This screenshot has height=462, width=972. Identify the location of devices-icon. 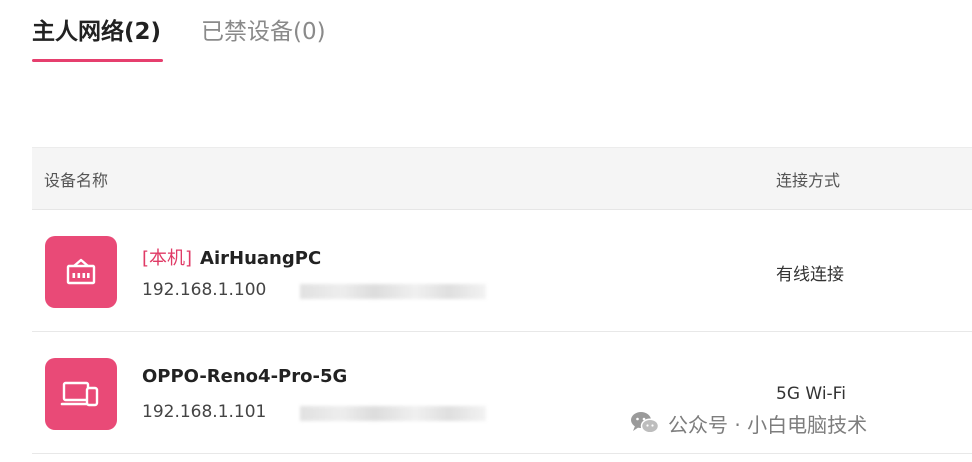
(81, 394).